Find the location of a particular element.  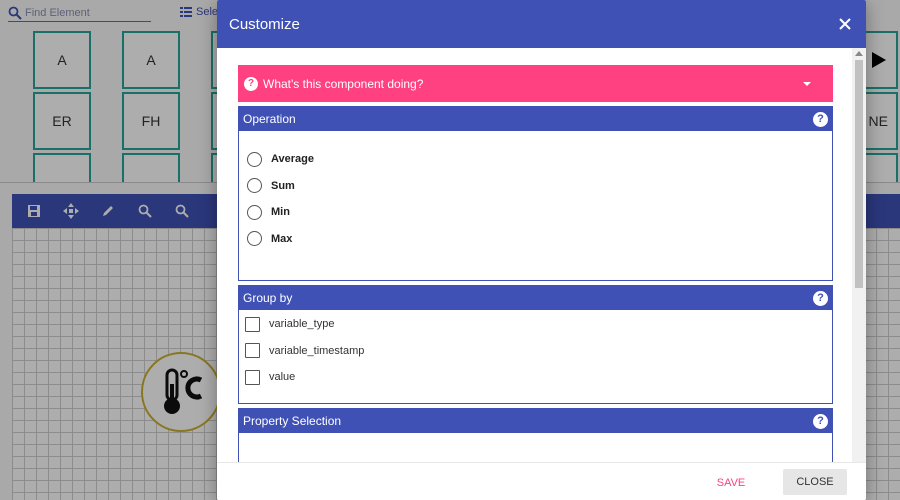

property-selection-section: Property Selection ? is located at coordinates (535, 435).